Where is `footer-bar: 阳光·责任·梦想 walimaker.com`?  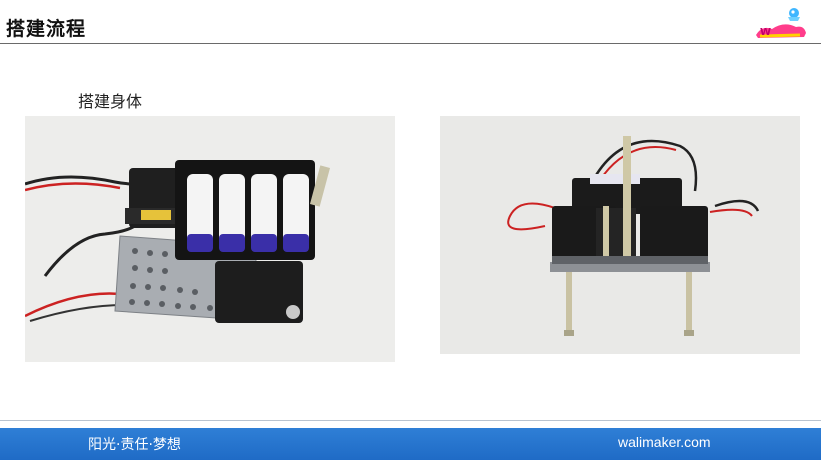
footer-bar: 阳光·责任·梦想 walimaker.com is located at coordinates (410, 444).